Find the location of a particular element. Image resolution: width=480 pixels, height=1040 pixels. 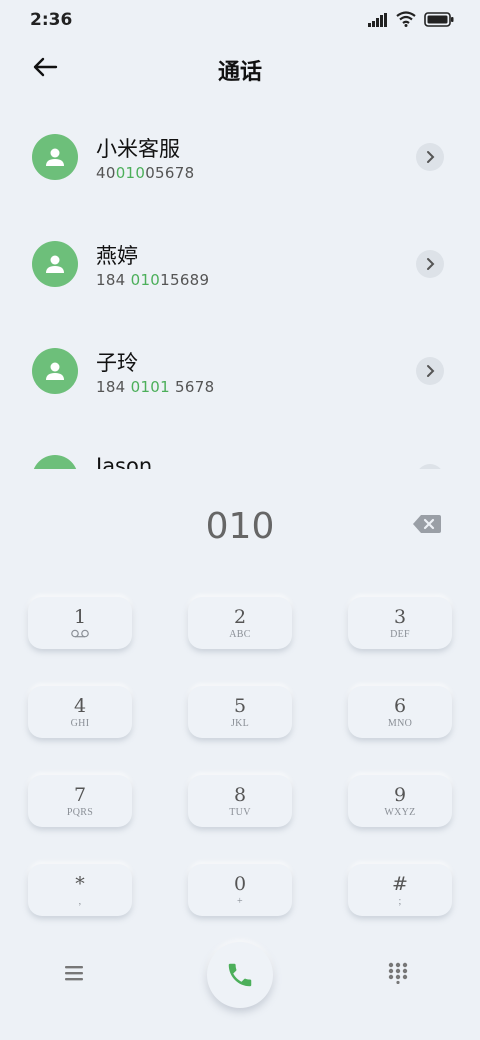

dialed-number: 010 is located at coordinates (240, 526).